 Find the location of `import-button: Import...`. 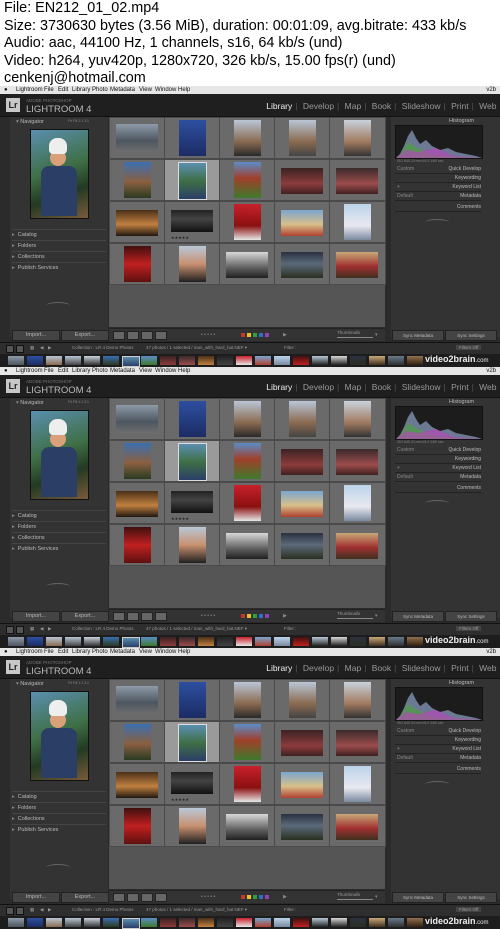

import-button: Import... is located at coordinates (36, 335).